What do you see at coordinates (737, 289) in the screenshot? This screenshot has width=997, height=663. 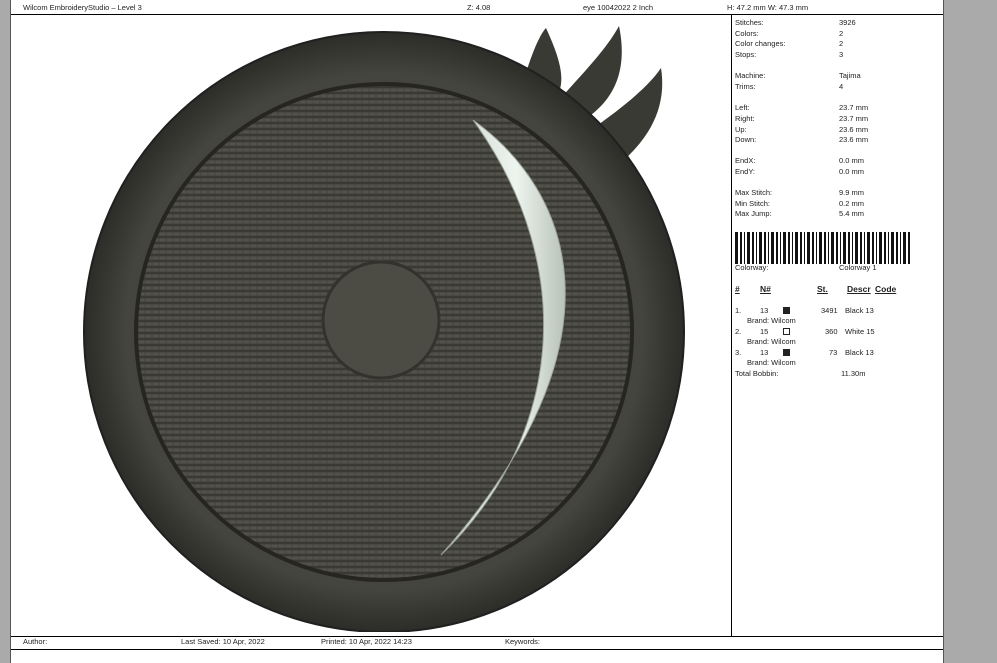 I see `col-header-index: #` at bounding box center [737, 289].